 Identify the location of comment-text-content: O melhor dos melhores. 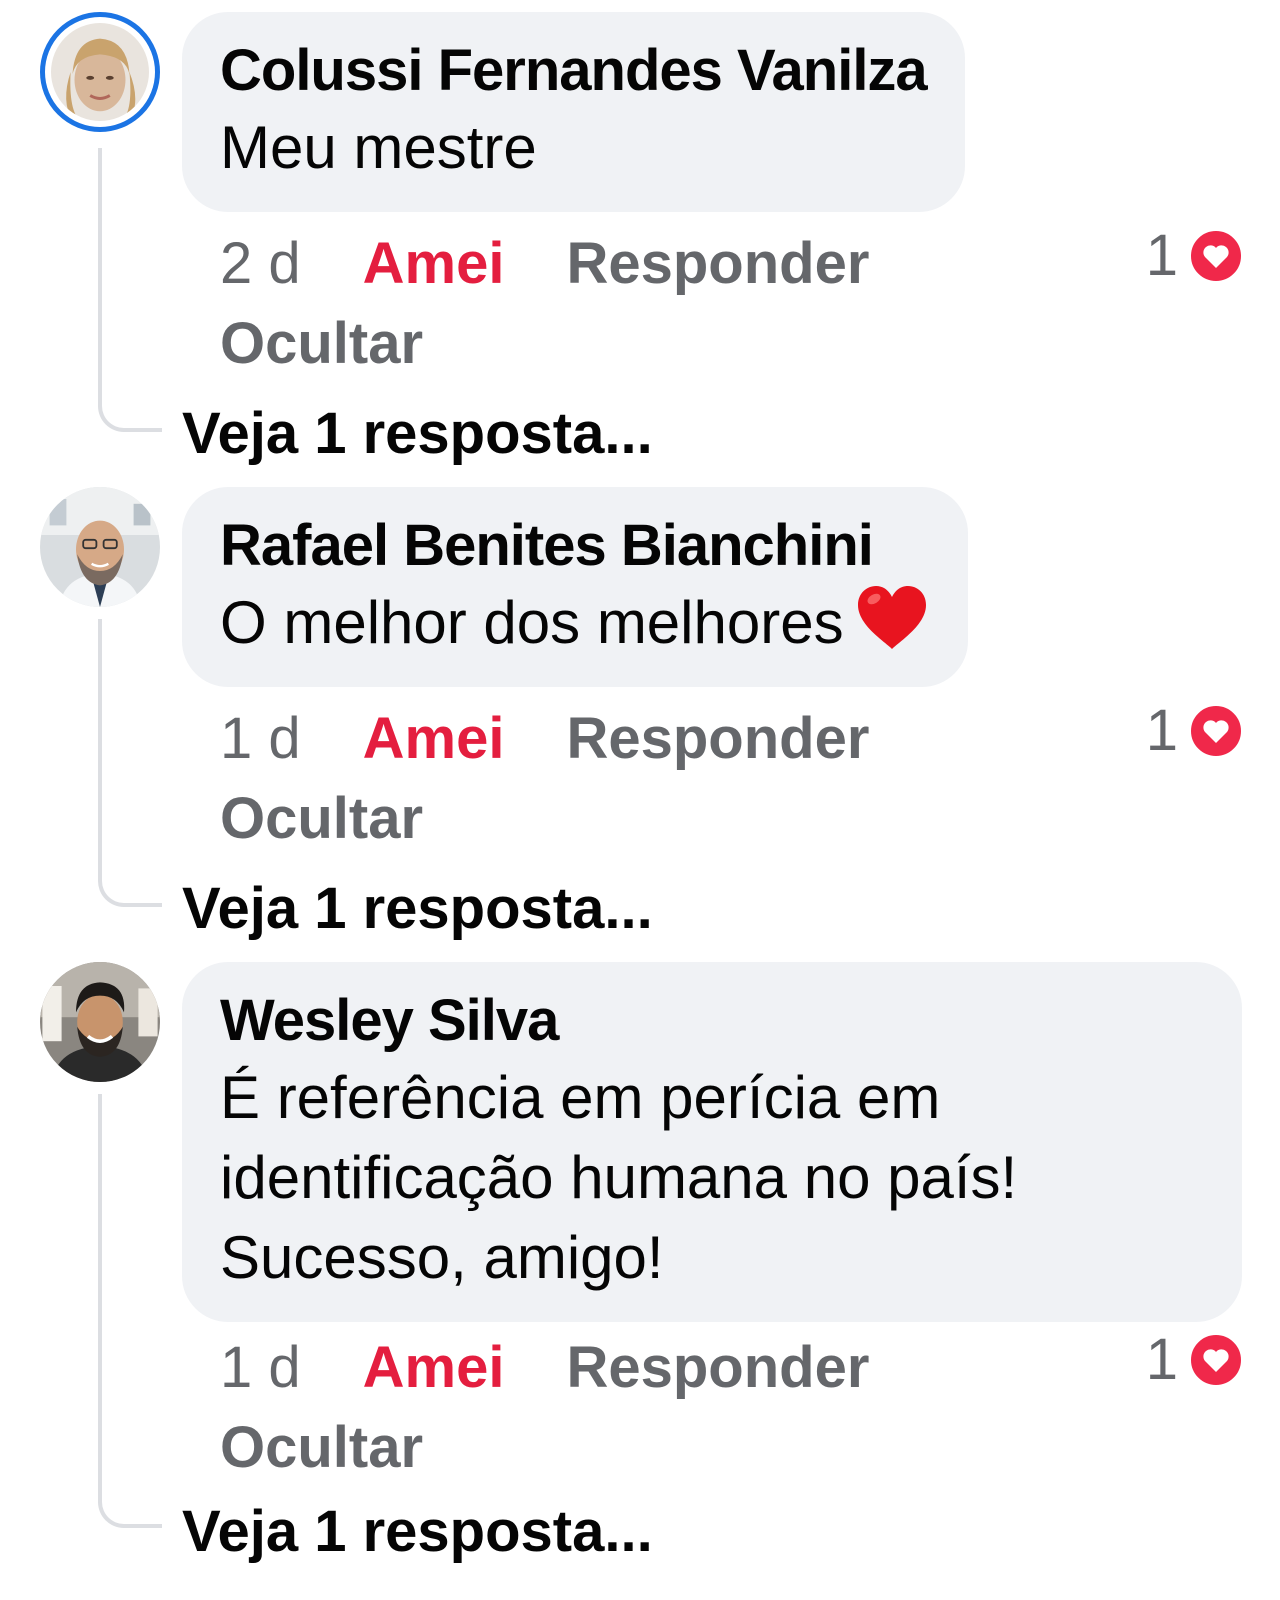
(532, 622).